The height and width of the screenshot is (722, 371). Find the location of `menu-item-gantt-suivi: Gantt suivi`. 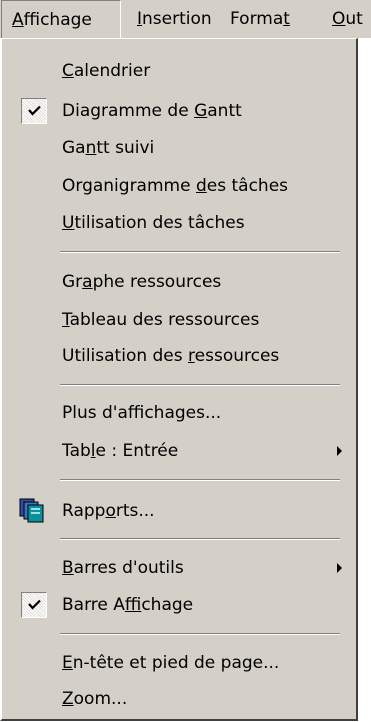

menu-item-gantt-suivi: Gantt suivi is located at coordinates (108, 148).